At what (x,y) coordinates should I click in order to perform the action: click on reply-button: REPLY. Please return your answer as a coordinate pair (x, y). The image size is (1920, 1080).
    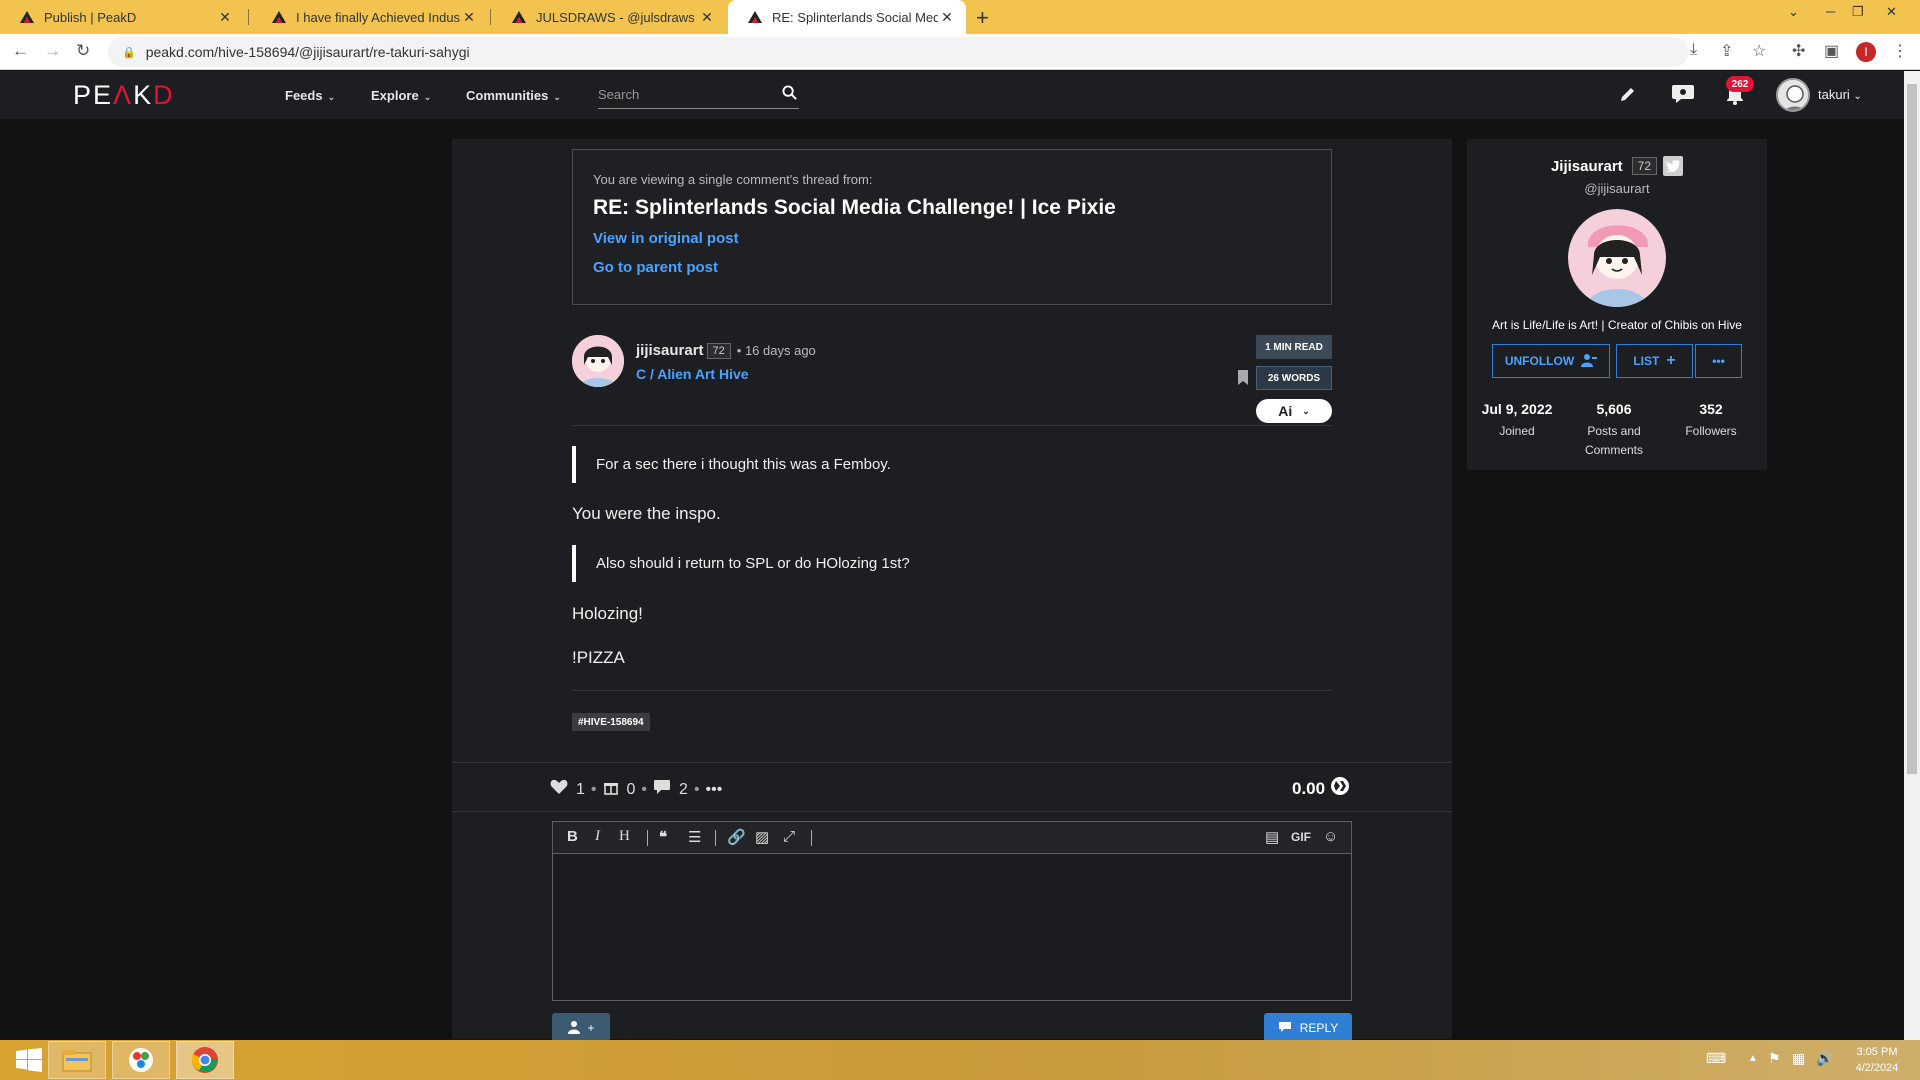
    Looking at the image, I should click on (1308, 1028).